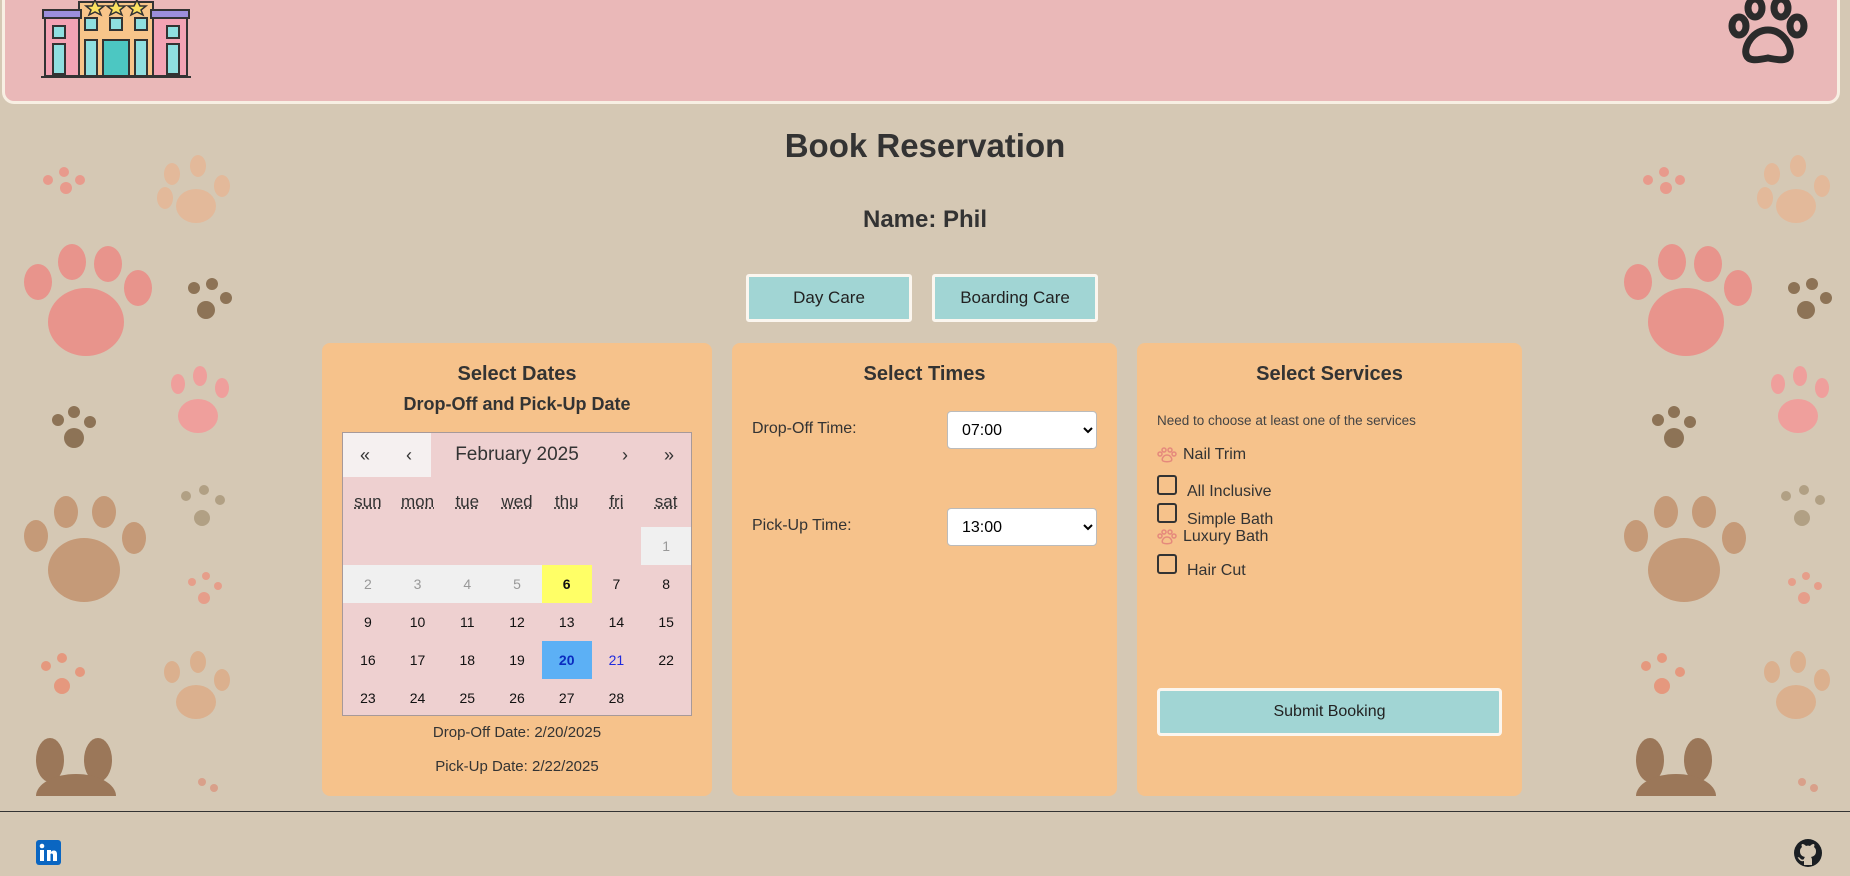 This screenshot has height=876, width=1850. Describe the element at coordinates (1022, 527) in the screenshot. I see `pickup-time-select: 13:00` at that location.